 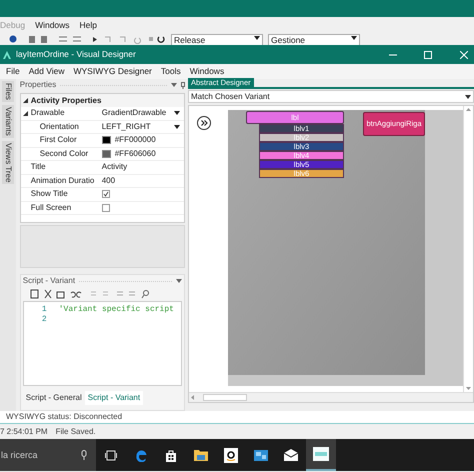 I want to click on project-dropdown: Gestione, so click(x=314, y=39).